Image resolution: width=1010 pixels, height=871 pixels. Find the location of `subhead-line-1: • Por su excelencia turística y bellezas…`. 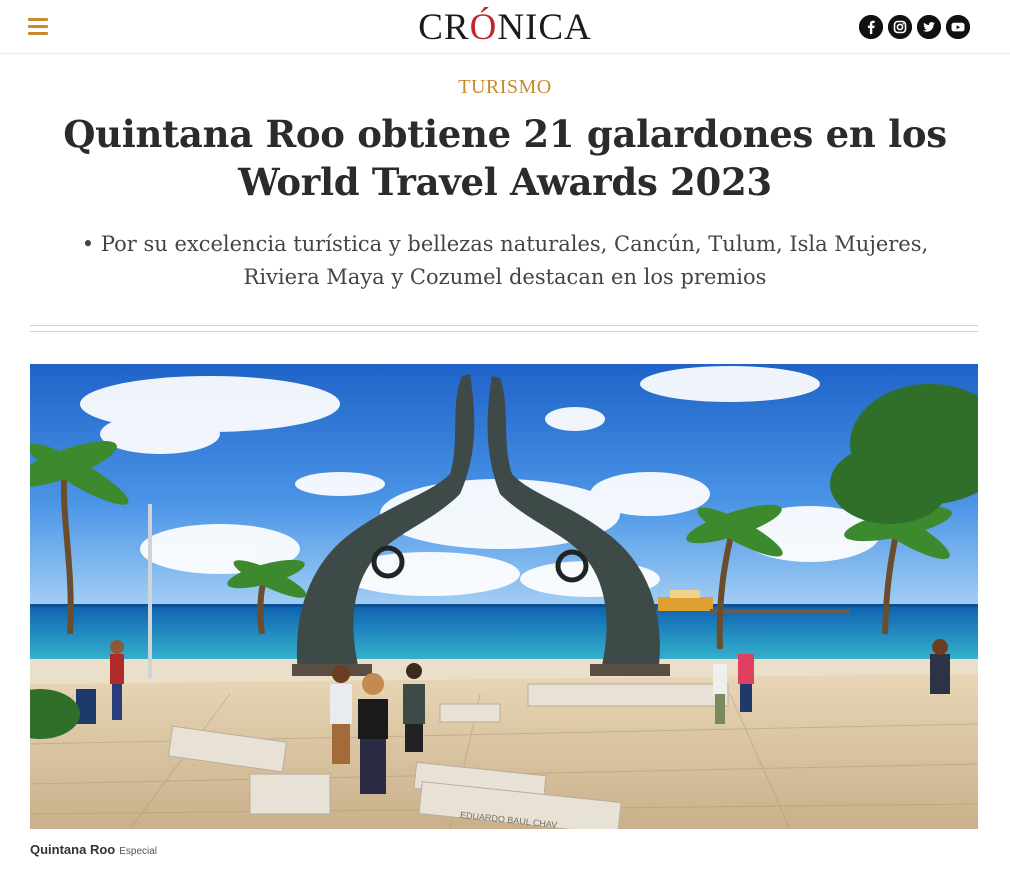

subhead-line-1: • Por su excelencia turística y bellezas… is located at coordinates (505, 244).